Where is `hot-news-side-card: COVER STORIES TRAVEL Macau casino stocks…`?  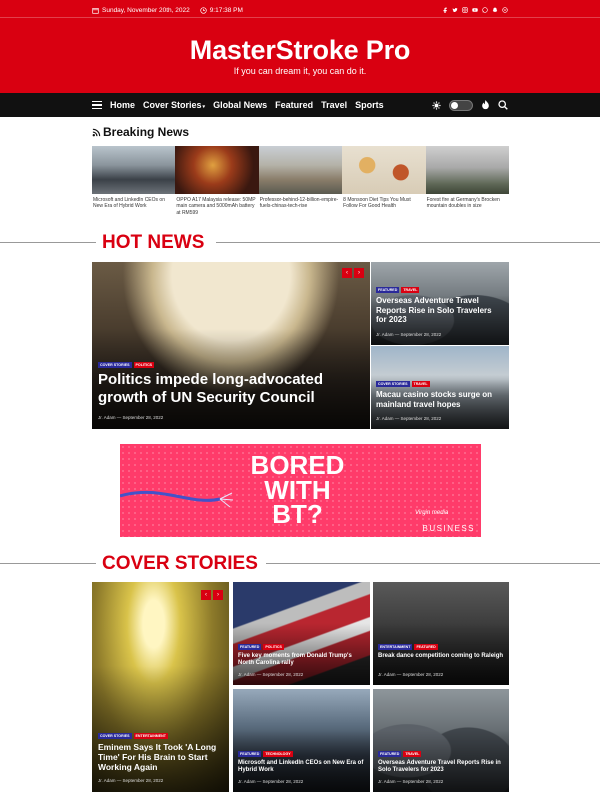 hot-news-side-card: COVER STORIES TRAVEL Macau casino stocks… is located at coordinates (440, 387).